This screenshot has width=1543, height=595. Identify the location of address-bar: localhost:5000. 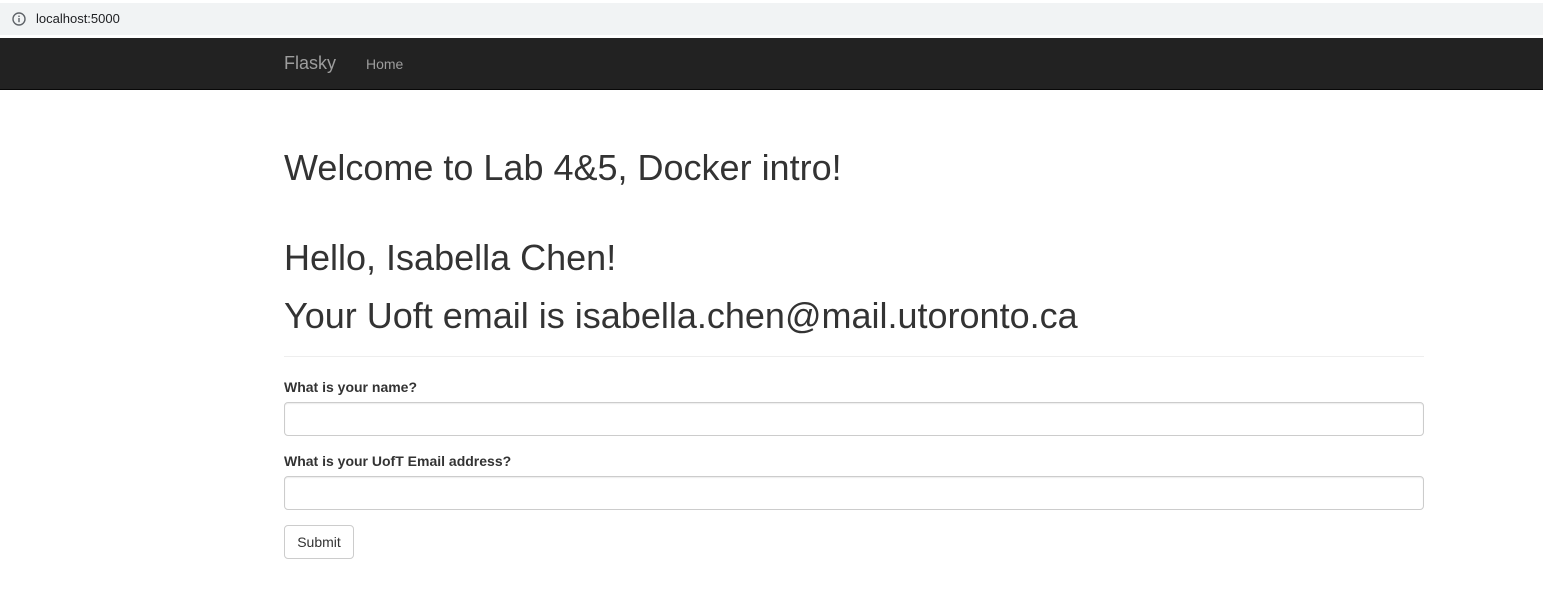
(771, 19).